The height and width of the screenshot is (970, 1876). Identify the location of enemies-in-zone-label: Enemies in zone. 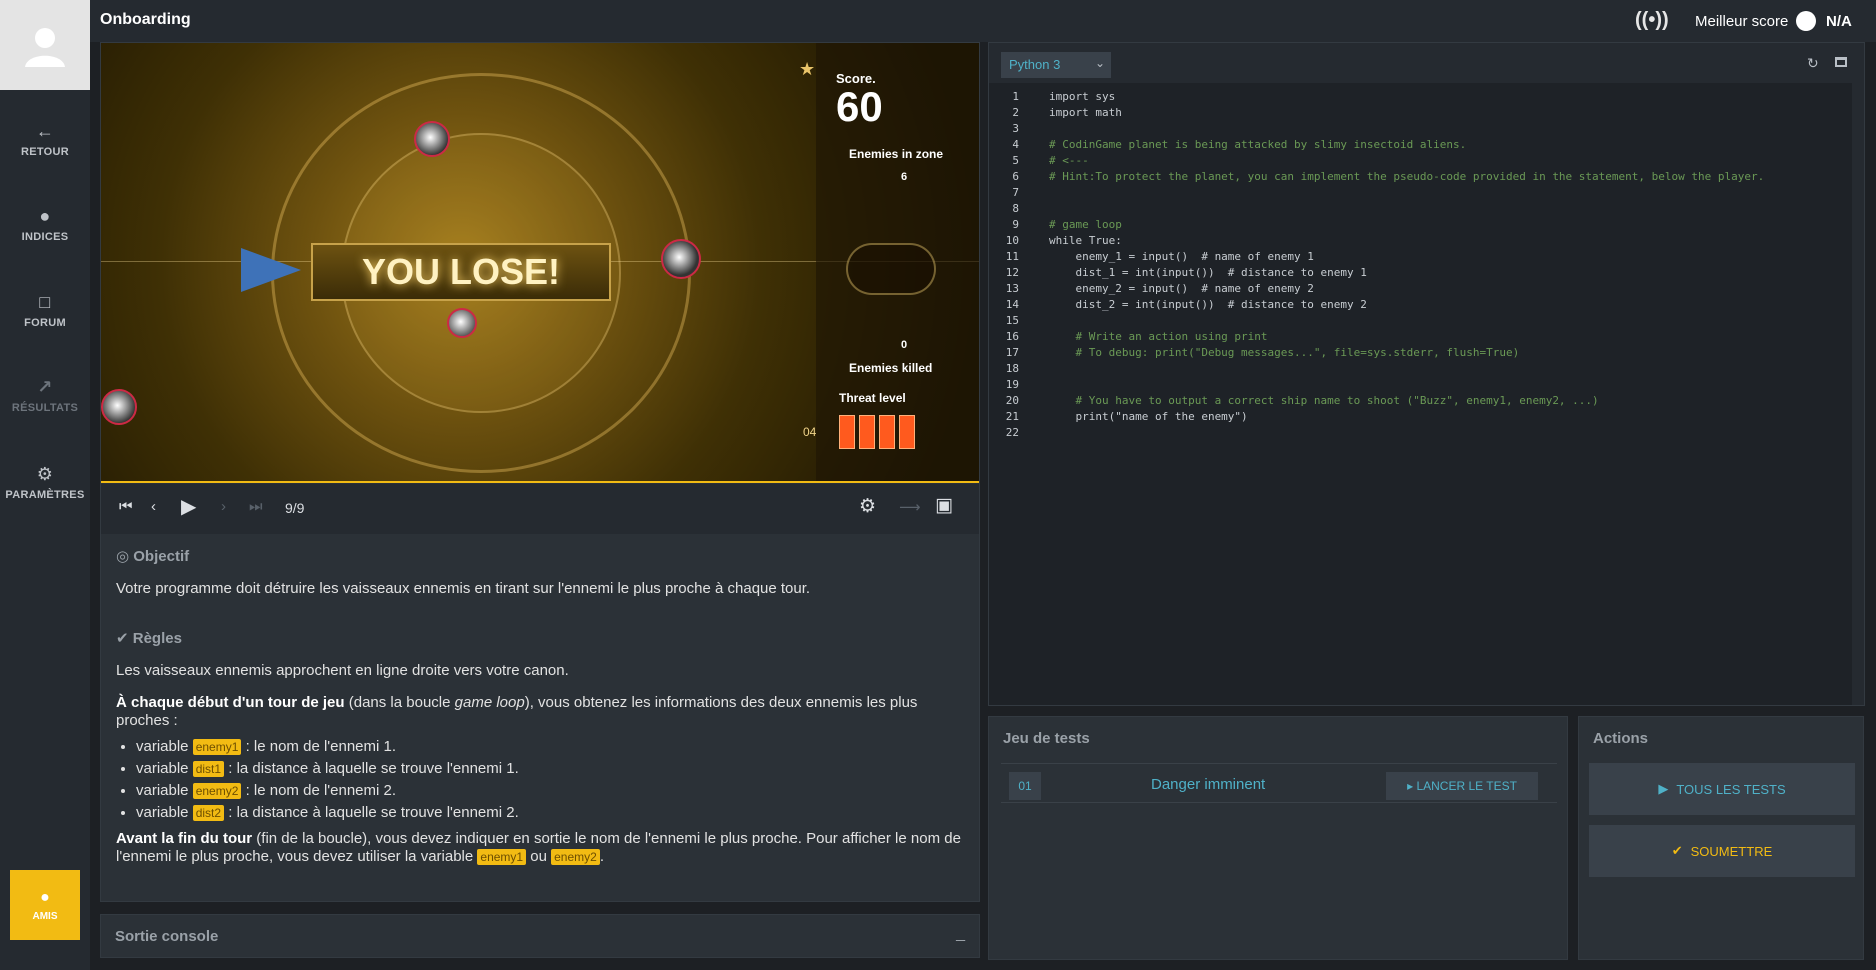
(896, 154).